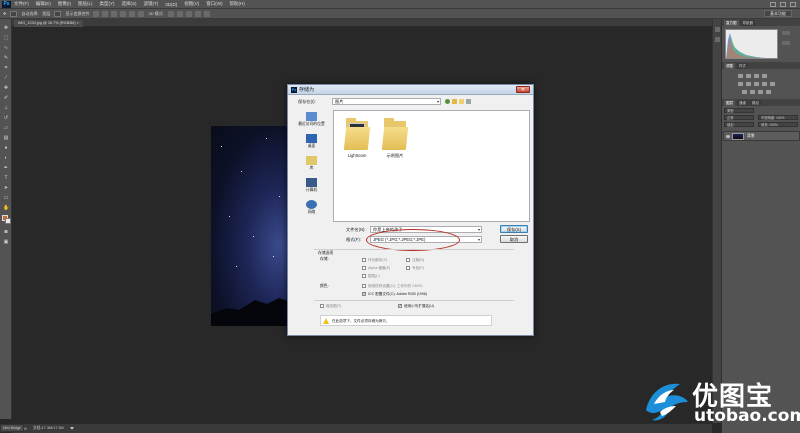  Describe the element at coordinates (395, 138) in the screenshot. I see `folder-sample-pictures: 示例图片` at that location.